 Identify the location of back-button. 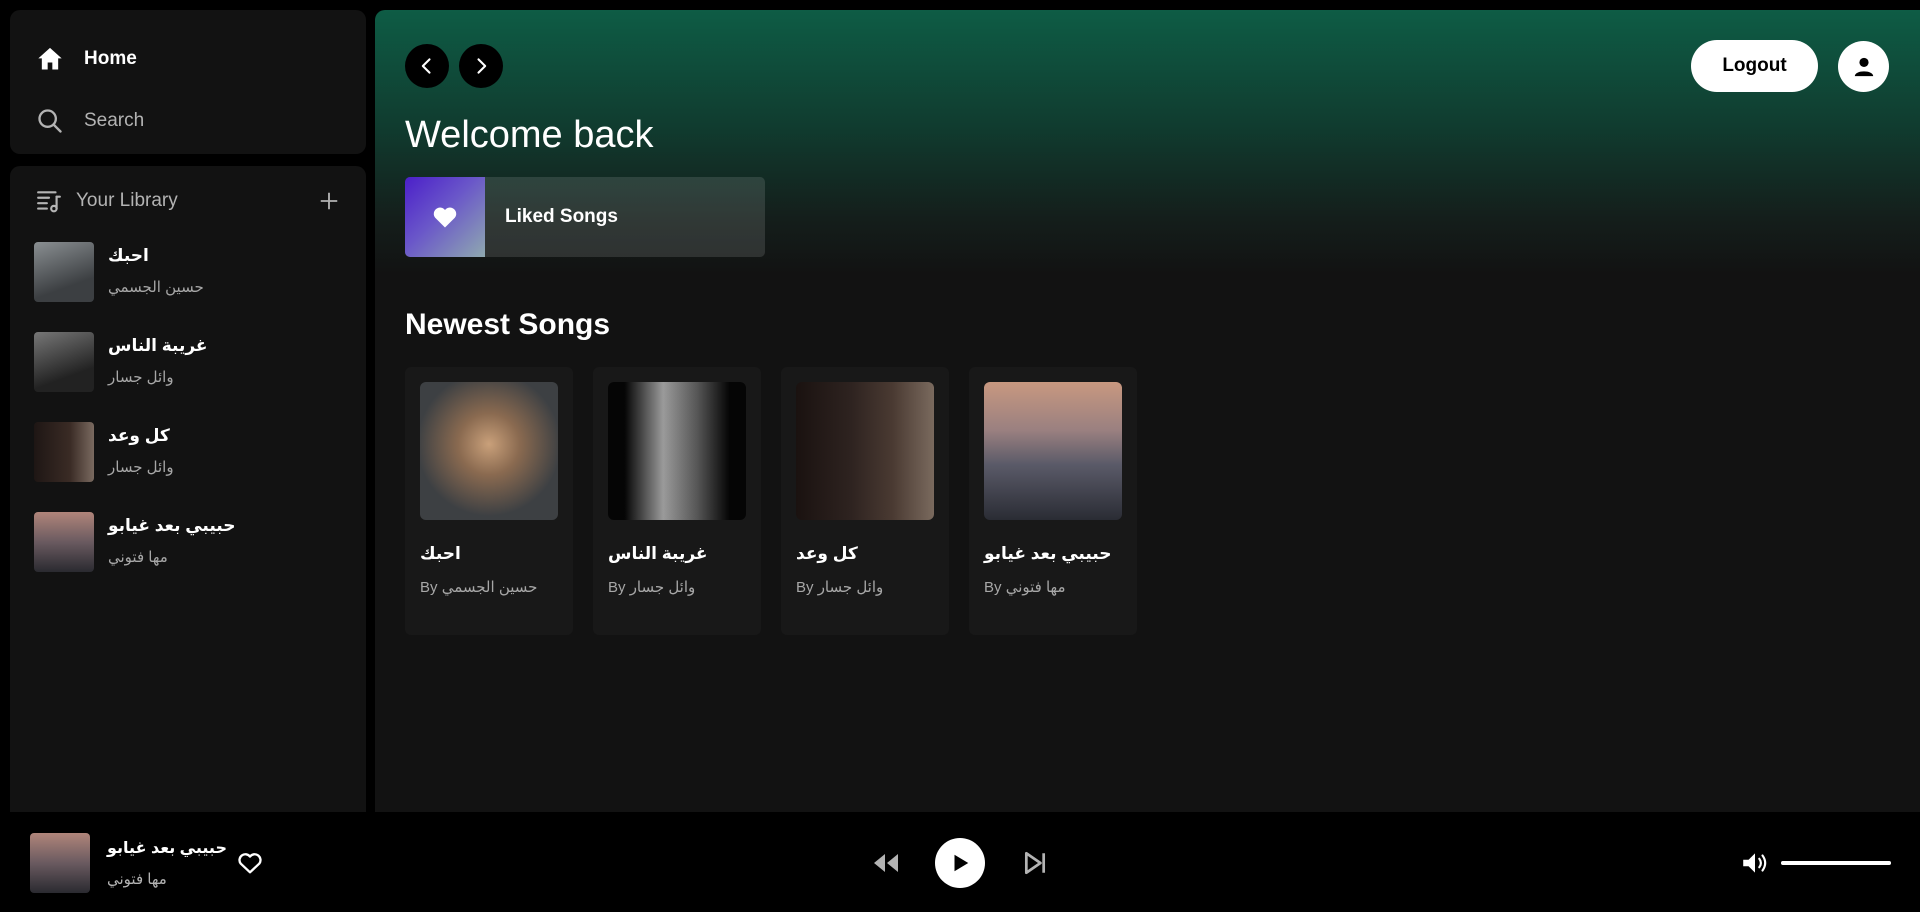
(427, 66).